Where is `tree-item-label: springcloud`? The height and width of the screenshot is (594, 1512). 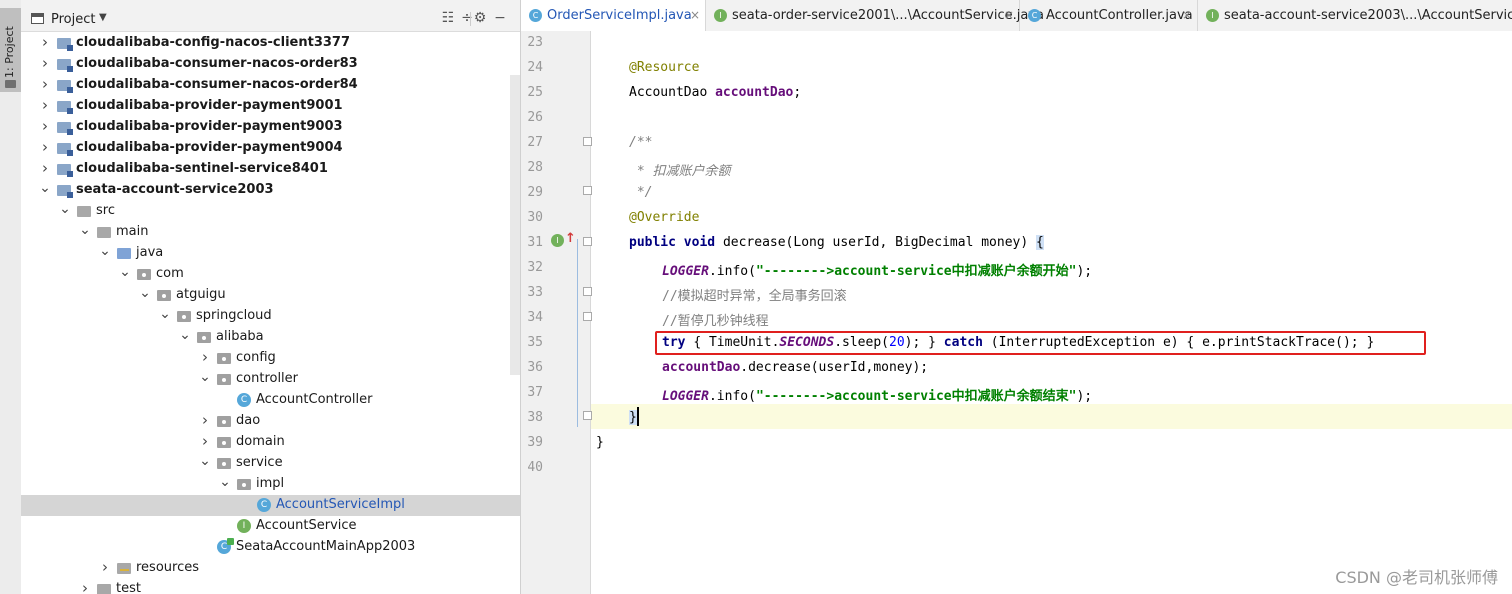
tree-item-label: springcloud is located at coordinates (234, 315).